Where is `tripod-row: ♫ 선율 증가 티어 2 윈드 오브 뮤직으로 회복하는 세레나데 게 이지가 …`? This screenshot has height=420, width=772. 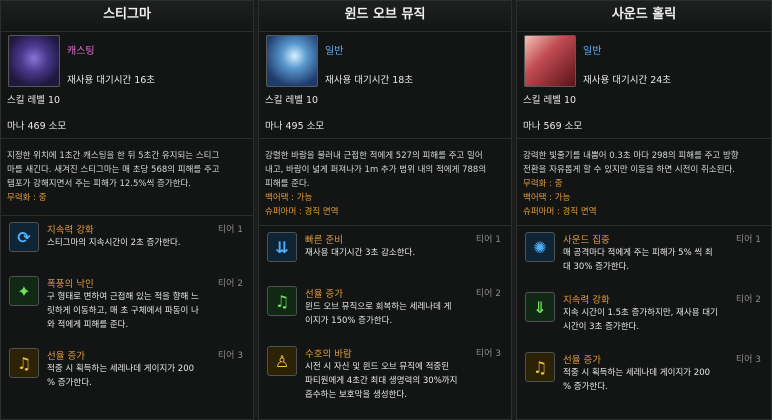
tripod-row: ♫ 선율 증가 티어 2 윈드 오브 뮤직으로 회복하는 세레나데 게 이지가 … is located at coordinates (385, 310).